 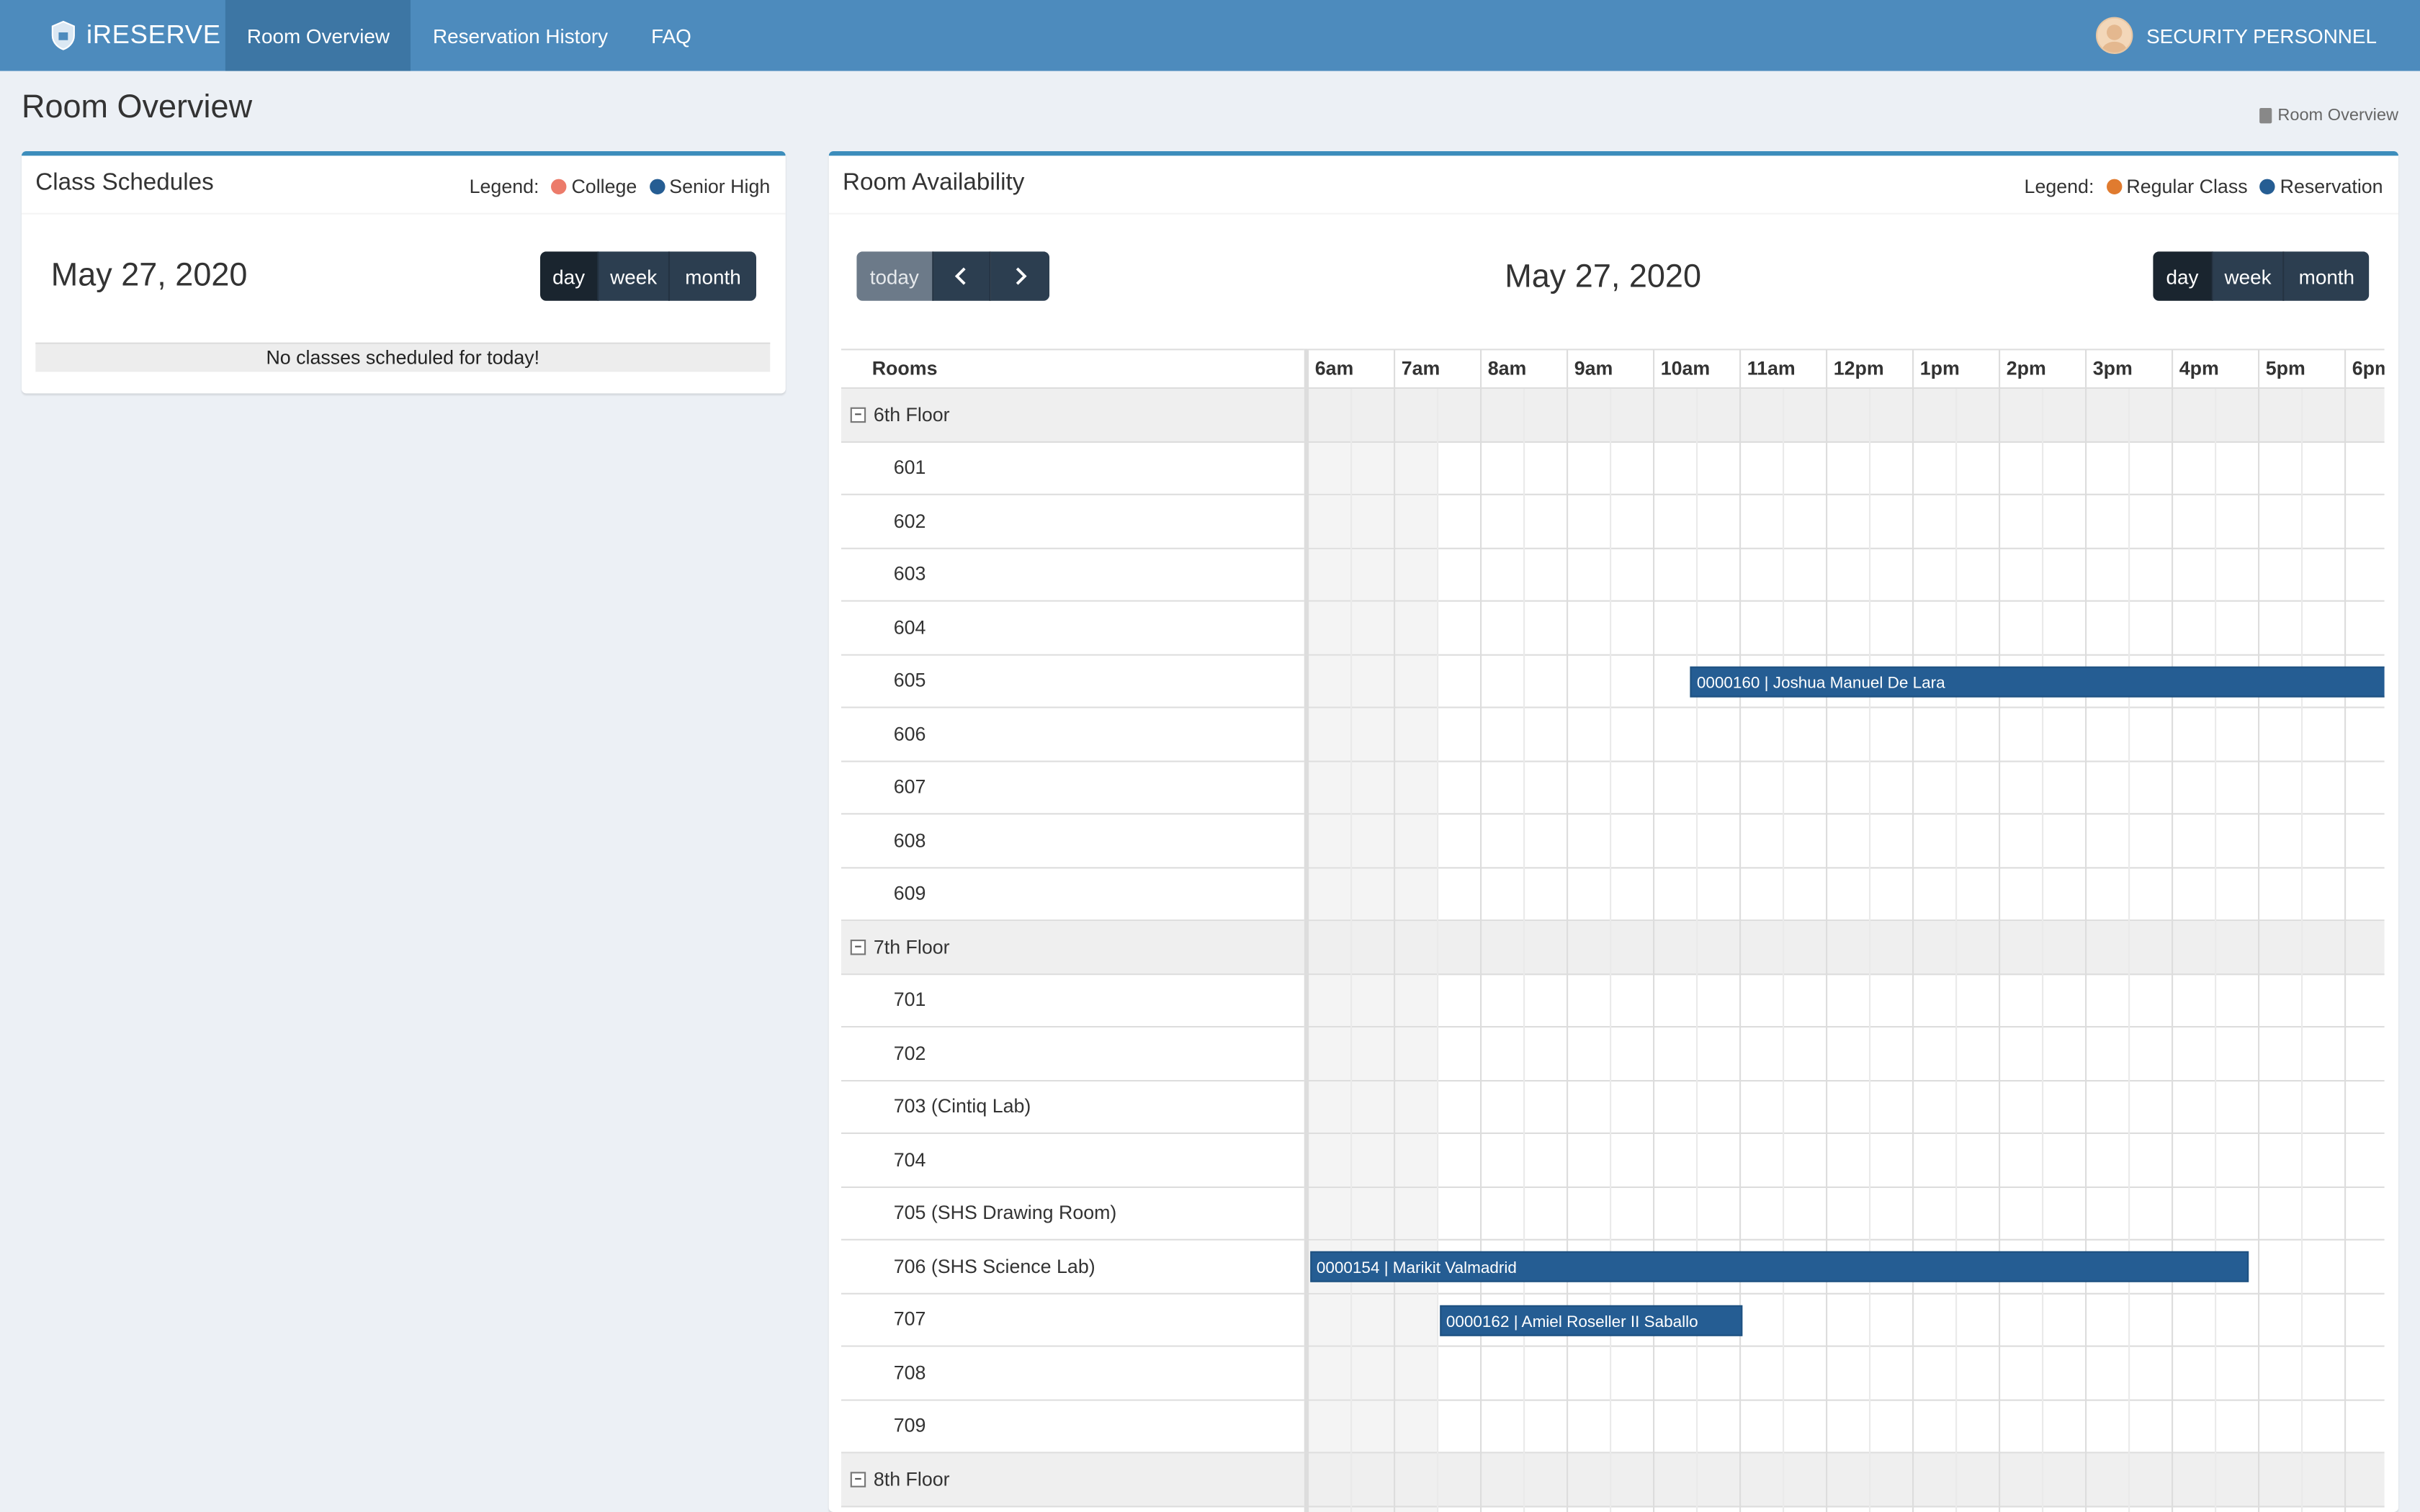 What do you see at coordinates (2204, 186) in the screenshot?
I see `room-availability-legend: Legend: Regular Class Reservation` at bounding box center [2204, 186].